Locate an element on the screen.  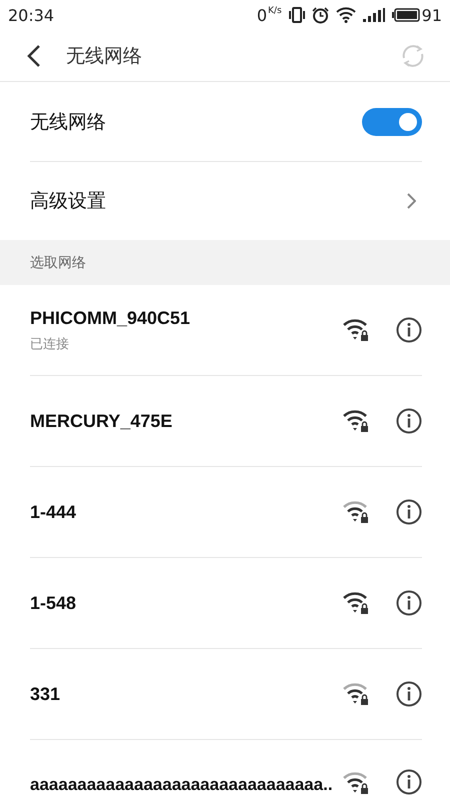
back-icon is located at coordinates (34, 56).